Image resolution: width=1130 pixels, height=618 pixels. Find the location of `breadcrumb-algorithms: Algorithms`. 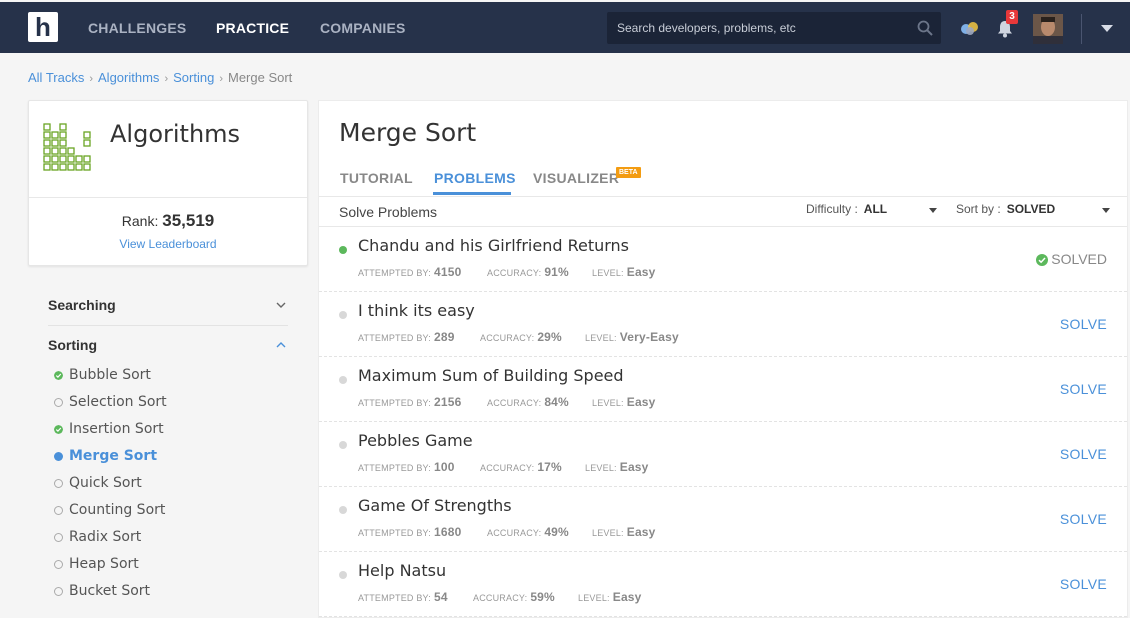

breadcrumb-algorithms: Algorithms is located at coordinates (128, 77).